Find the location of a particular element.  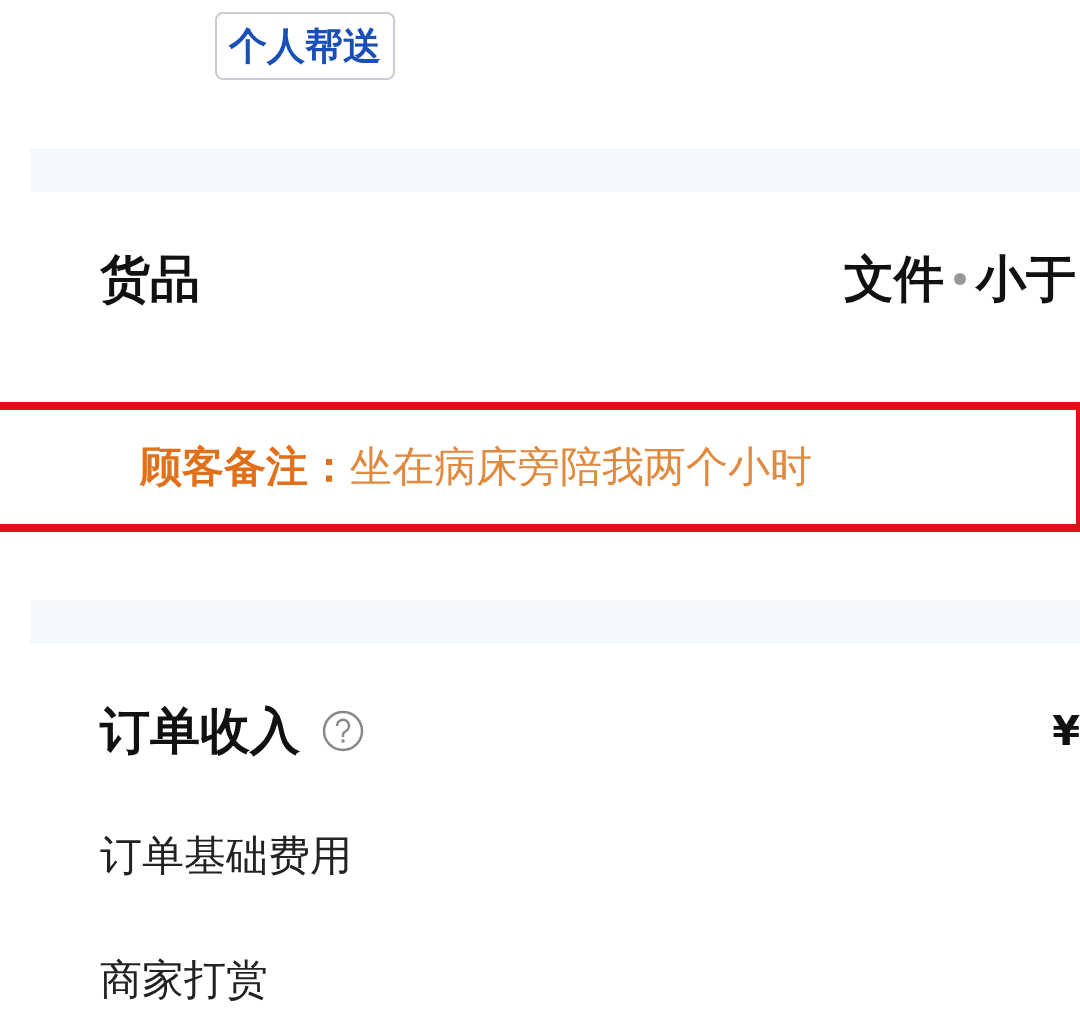

delivery-type-badge: 个人帮送 is located at coordinates (305, 46).